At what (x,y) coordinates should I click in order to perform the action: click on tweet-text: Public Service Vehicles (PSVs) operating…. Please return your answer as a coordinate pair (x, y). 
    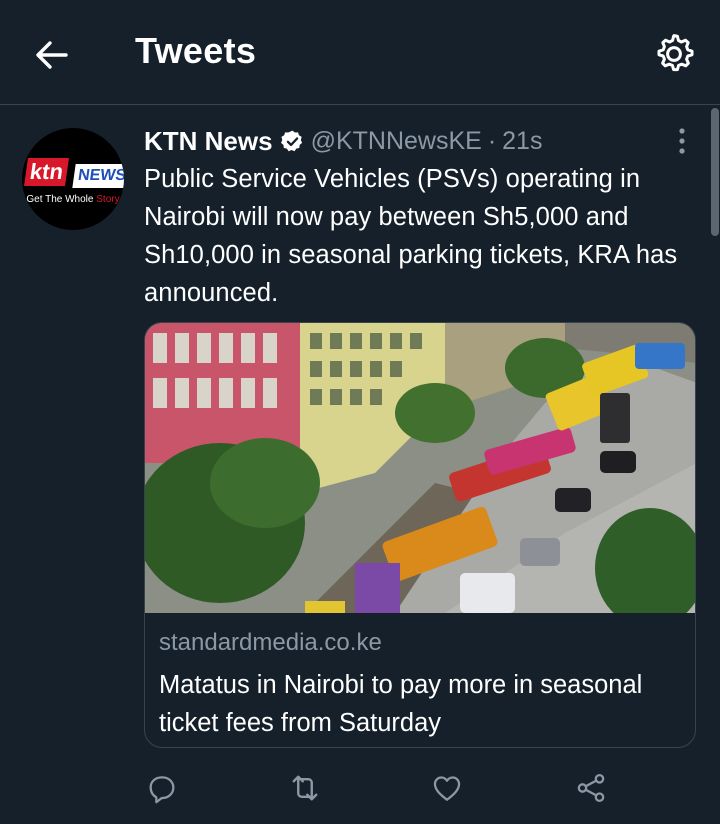
    Looking at the image, I should click on (411, 236).